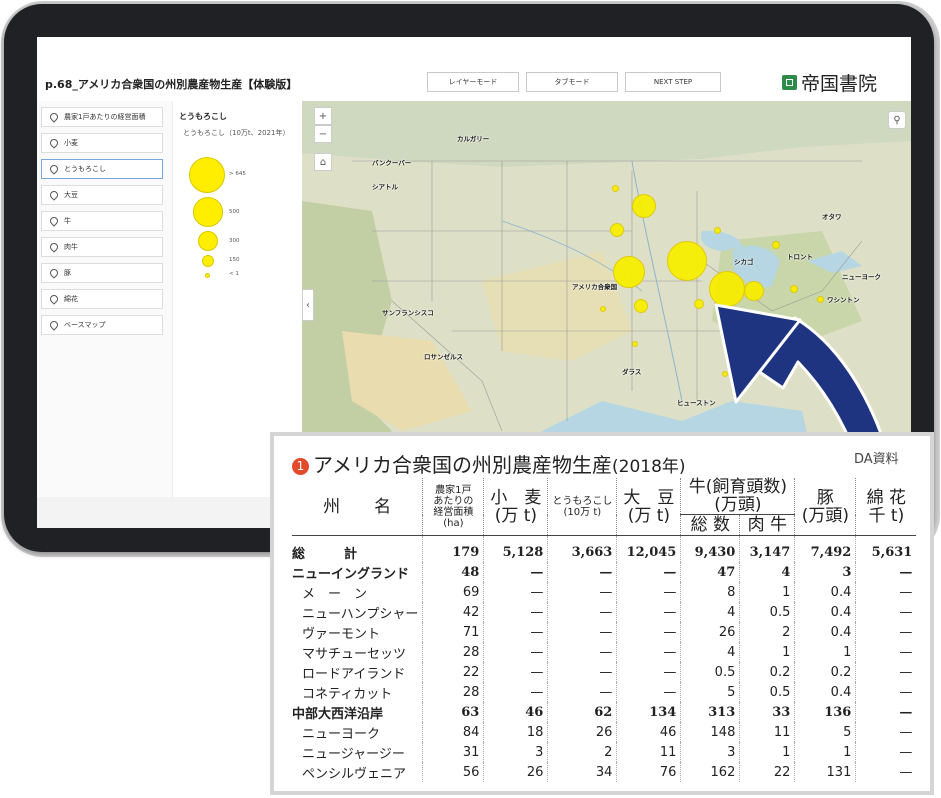  What do you see at coordinates (825, 772) in the screenshot?
I see `table-cell: 131` at bounding box center [825, 772].